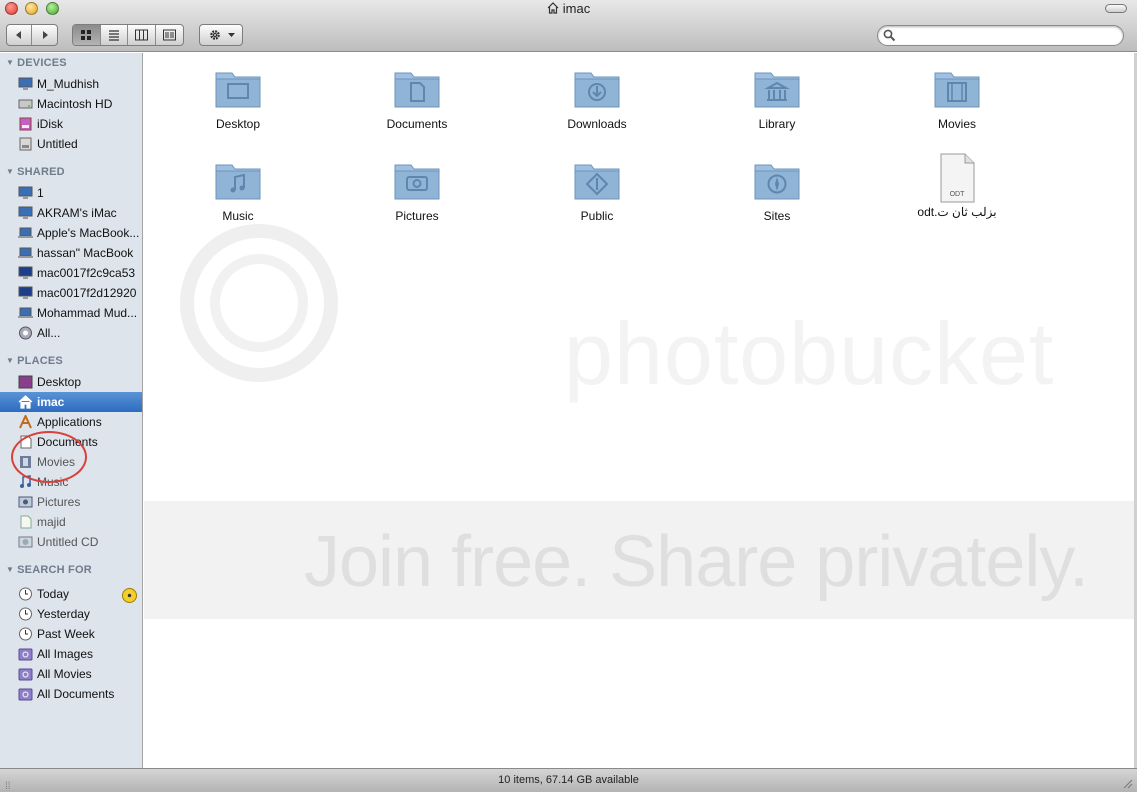 Image resolution: width=1137 pixels, height=792 pixels. I want to click on forward-button, so click(44, 35).